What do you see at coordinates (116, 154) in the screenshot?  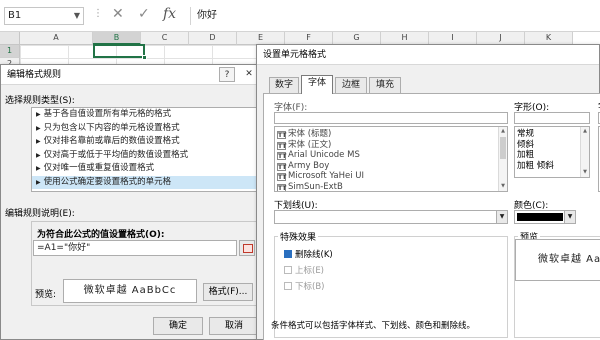 I see `rule-type-label: 仅对高于或低于平均值的数值设置格式` at bounding box center [116, 154].